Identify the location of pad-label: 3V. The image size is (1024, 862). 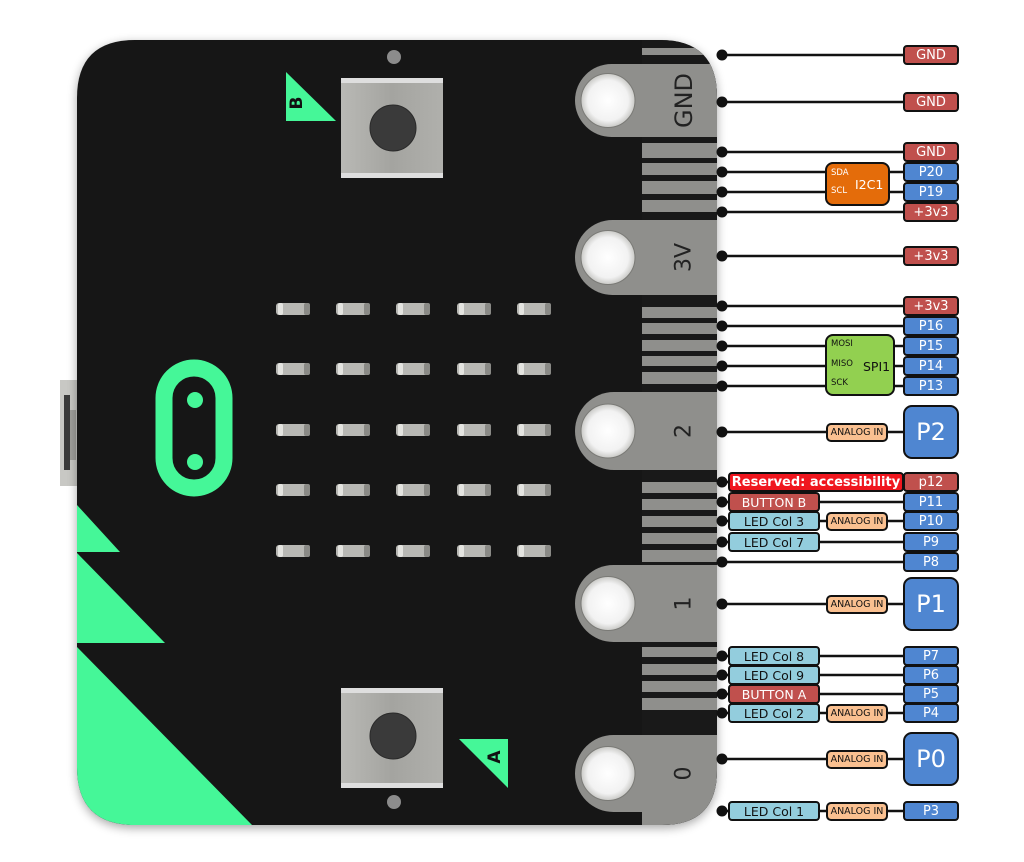
(684, 257).